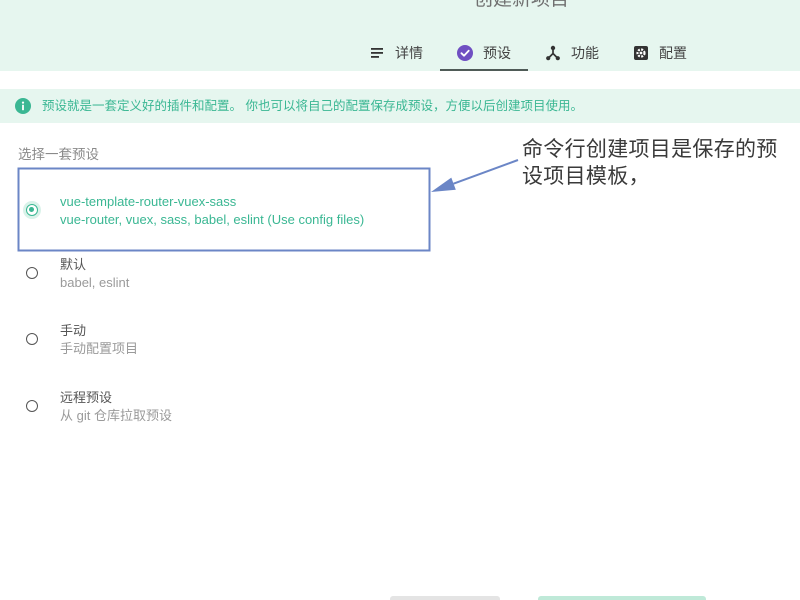 This screenshot has height=600, width=800. What do you see at coordinates (224, 342) in the screenshot?
I see `preset-item: 手动 手动配置项目` at bounding box center [224, 342].